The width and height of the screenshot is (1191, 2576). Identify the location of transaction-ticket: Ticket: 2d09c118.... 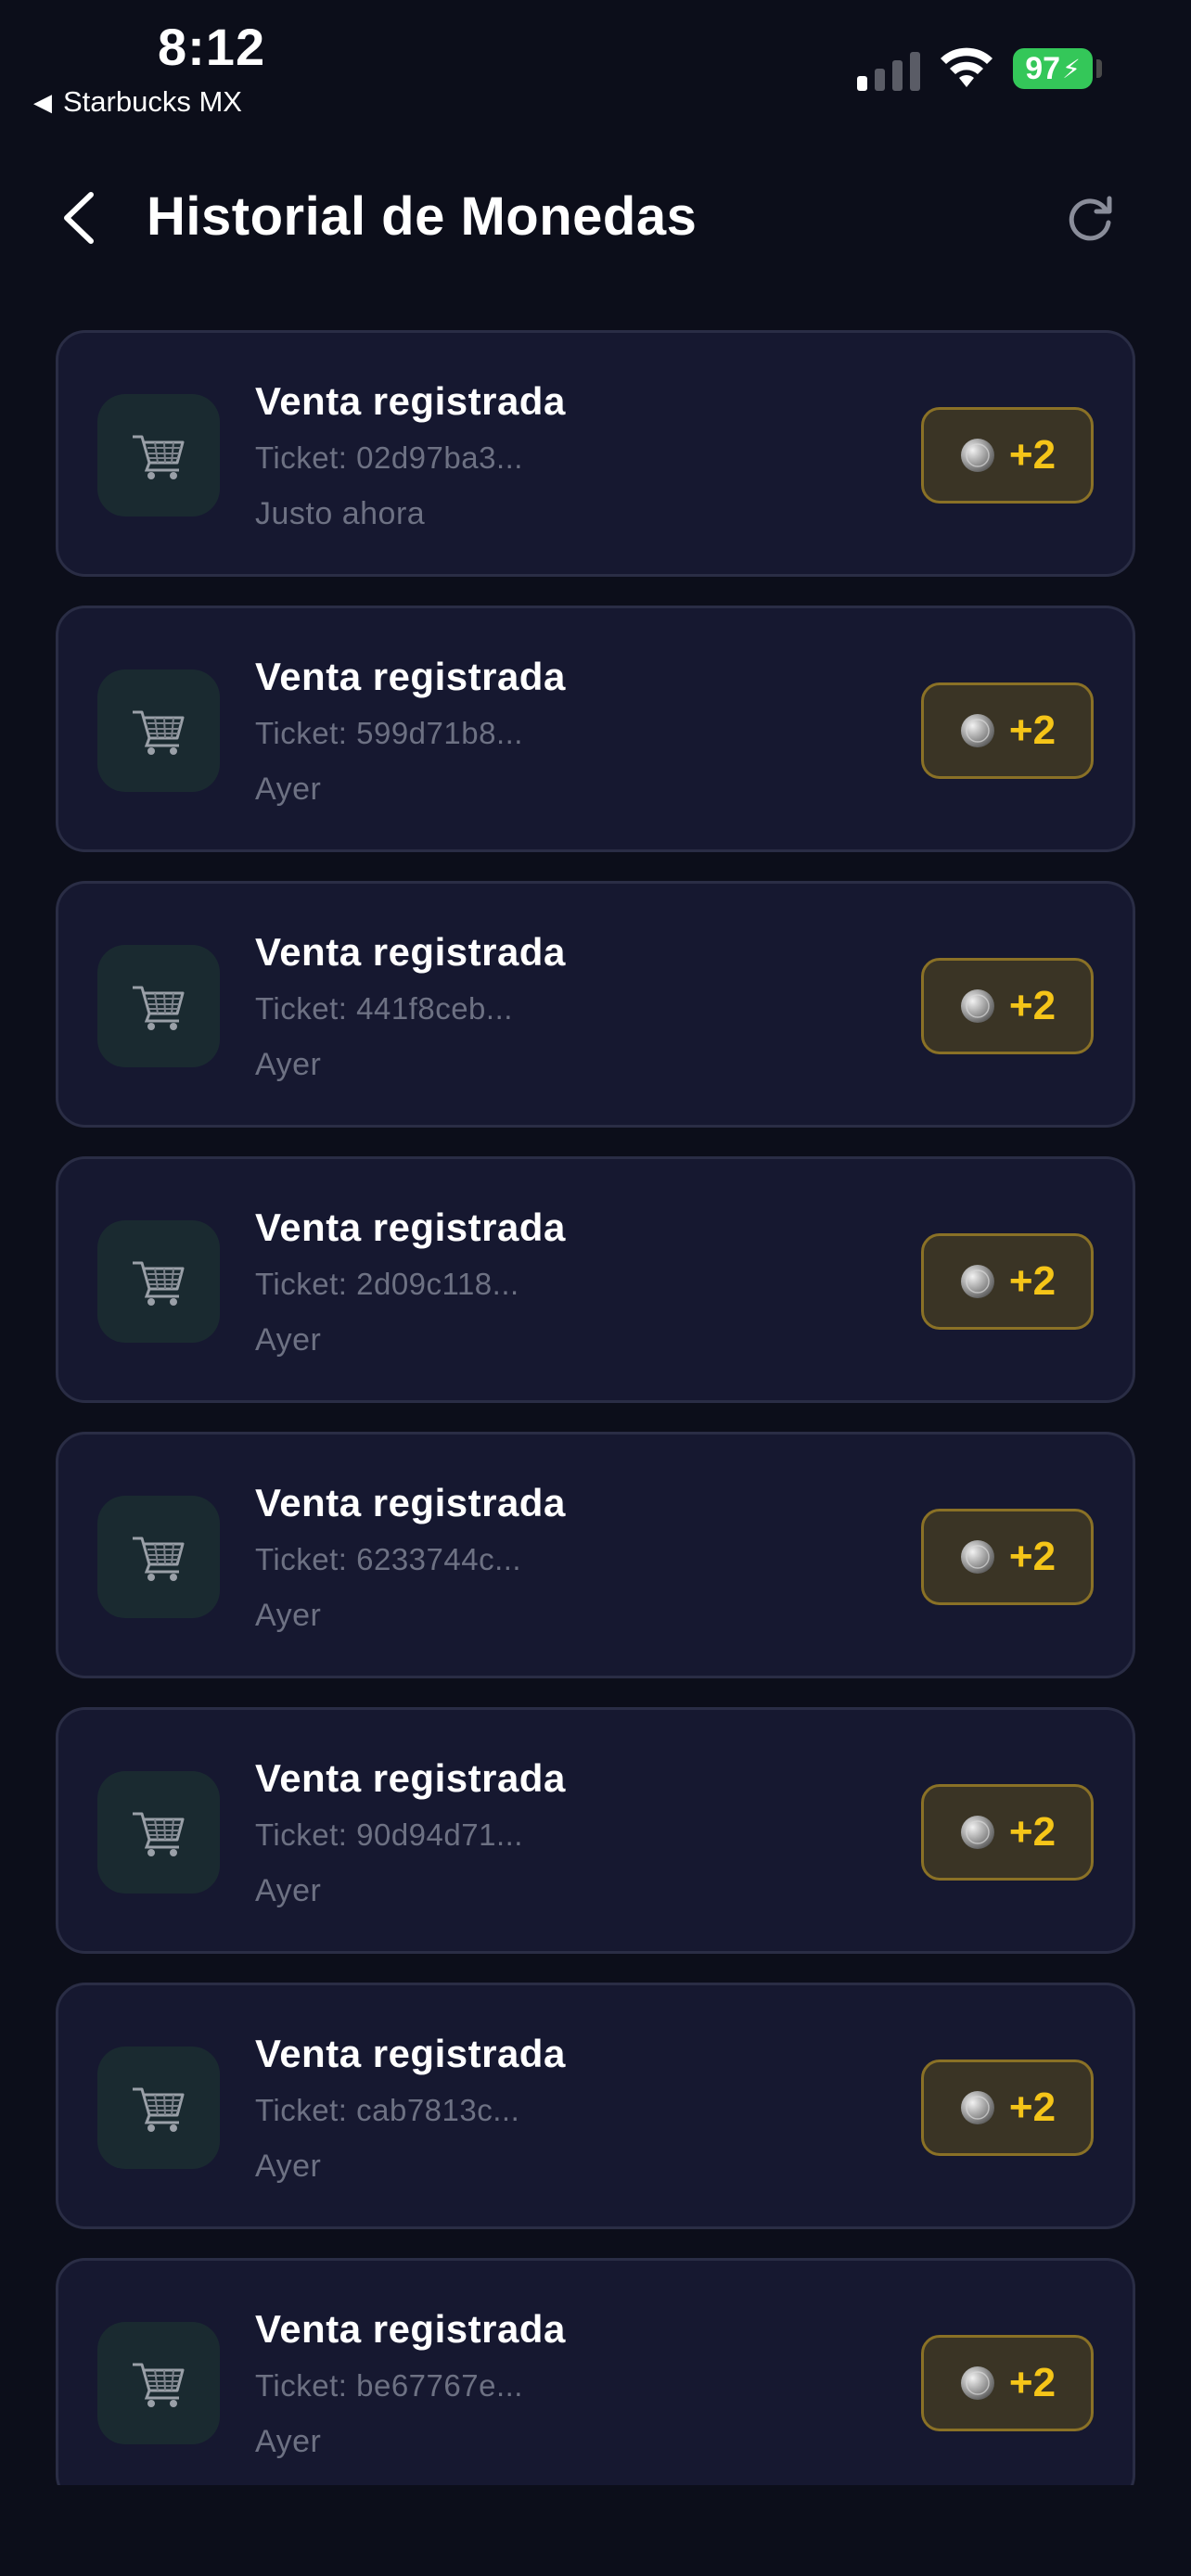
(387, 1284).